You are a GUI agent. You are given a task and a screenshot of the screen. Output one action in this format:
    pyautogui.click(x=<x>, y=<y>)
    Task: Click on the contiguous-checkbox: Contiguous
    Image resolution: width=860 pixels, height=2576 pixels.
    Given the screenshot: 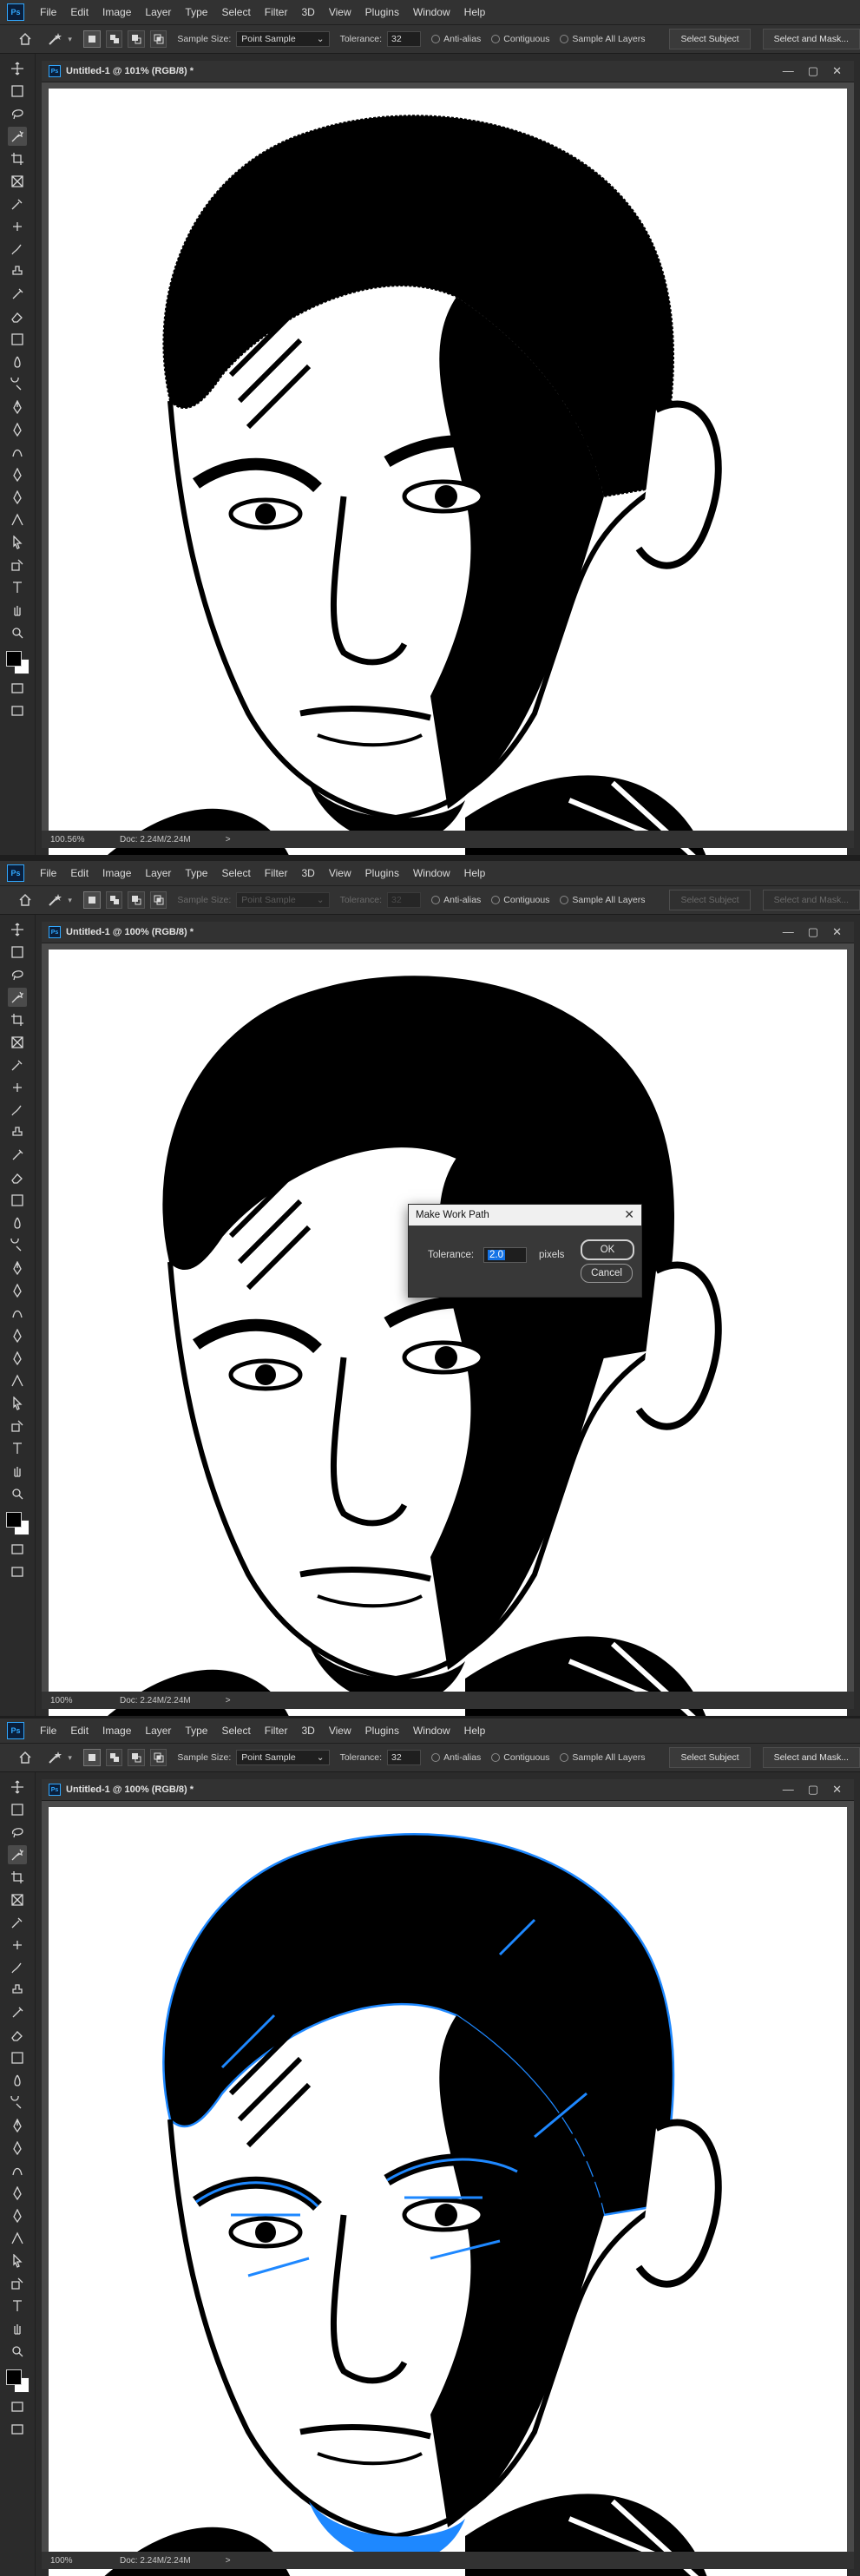 What is the action you would take?
    pyautogui.click(x=520, y=39)
    